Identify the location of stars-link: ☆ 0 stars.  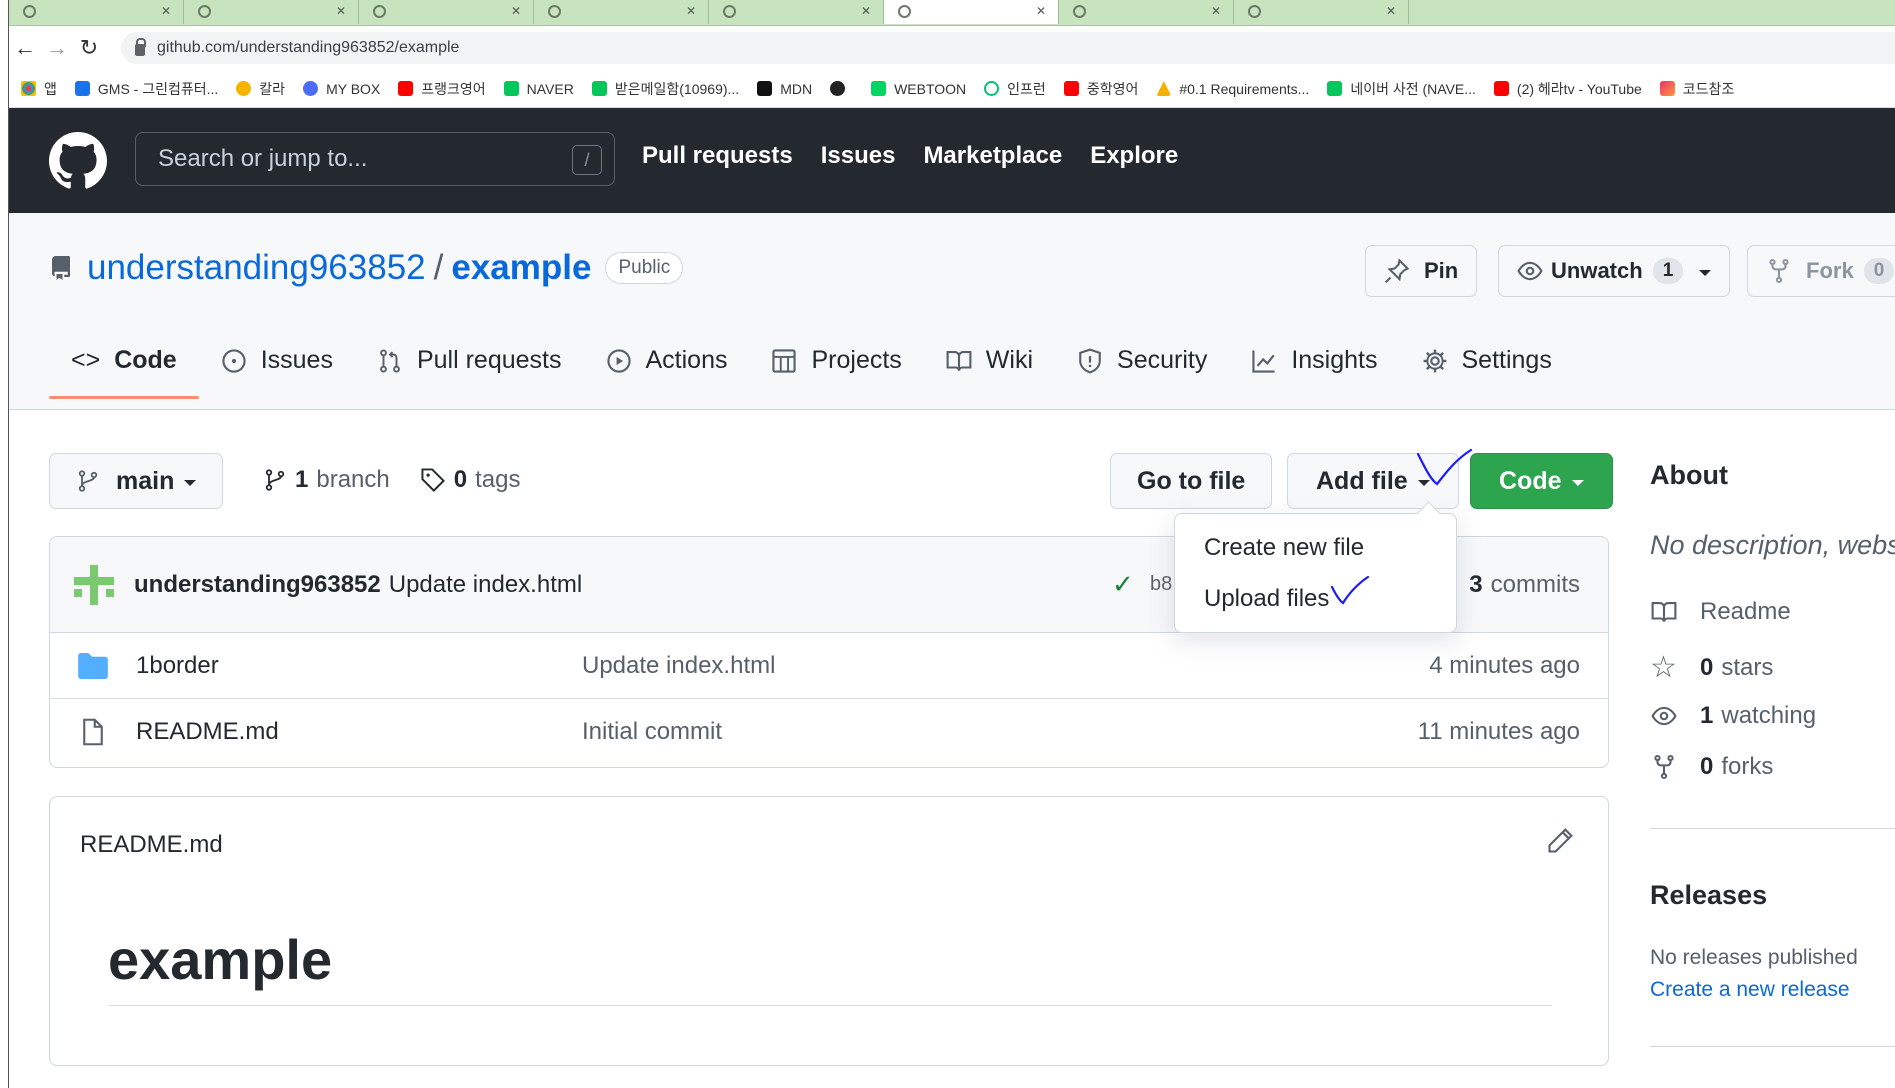
(1711, 667).